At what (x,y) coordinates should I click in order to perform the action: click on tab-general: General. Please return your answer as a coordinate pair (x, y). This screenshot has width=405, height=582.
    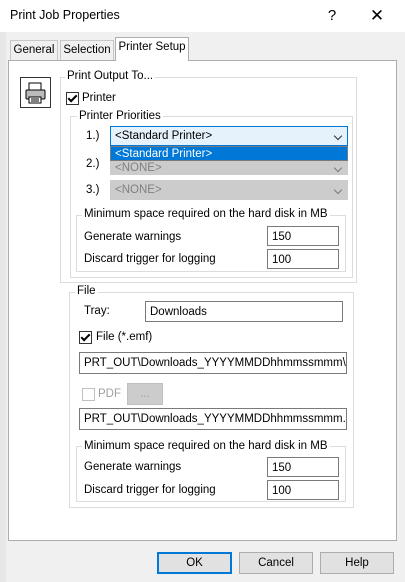
    Looking at the image, I should click on (34, 50).